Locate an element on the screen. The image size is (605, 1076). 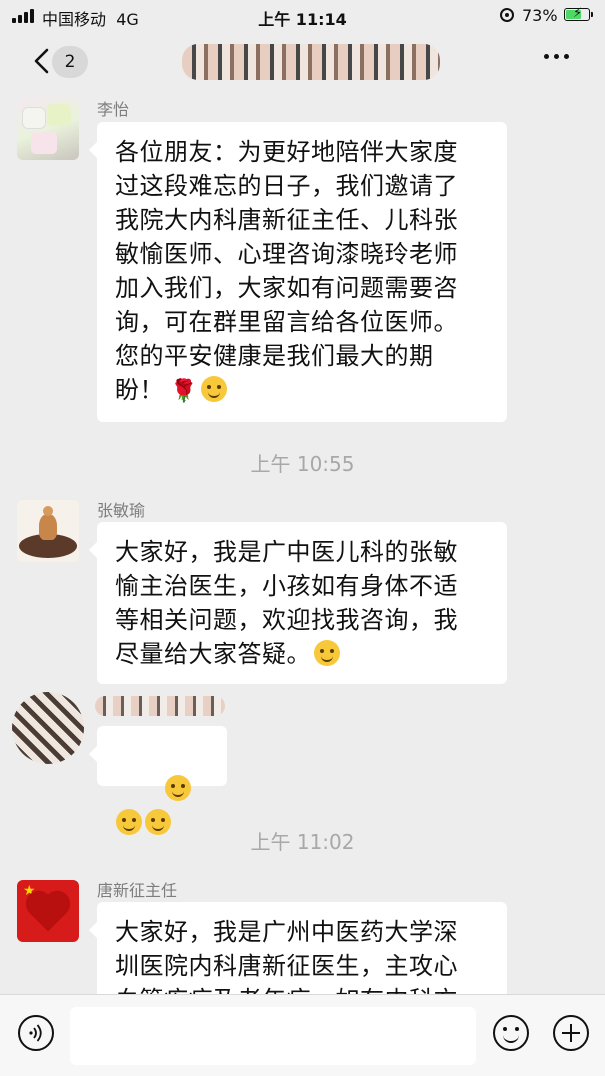
heart-icon is located at coordinates (48, 913).